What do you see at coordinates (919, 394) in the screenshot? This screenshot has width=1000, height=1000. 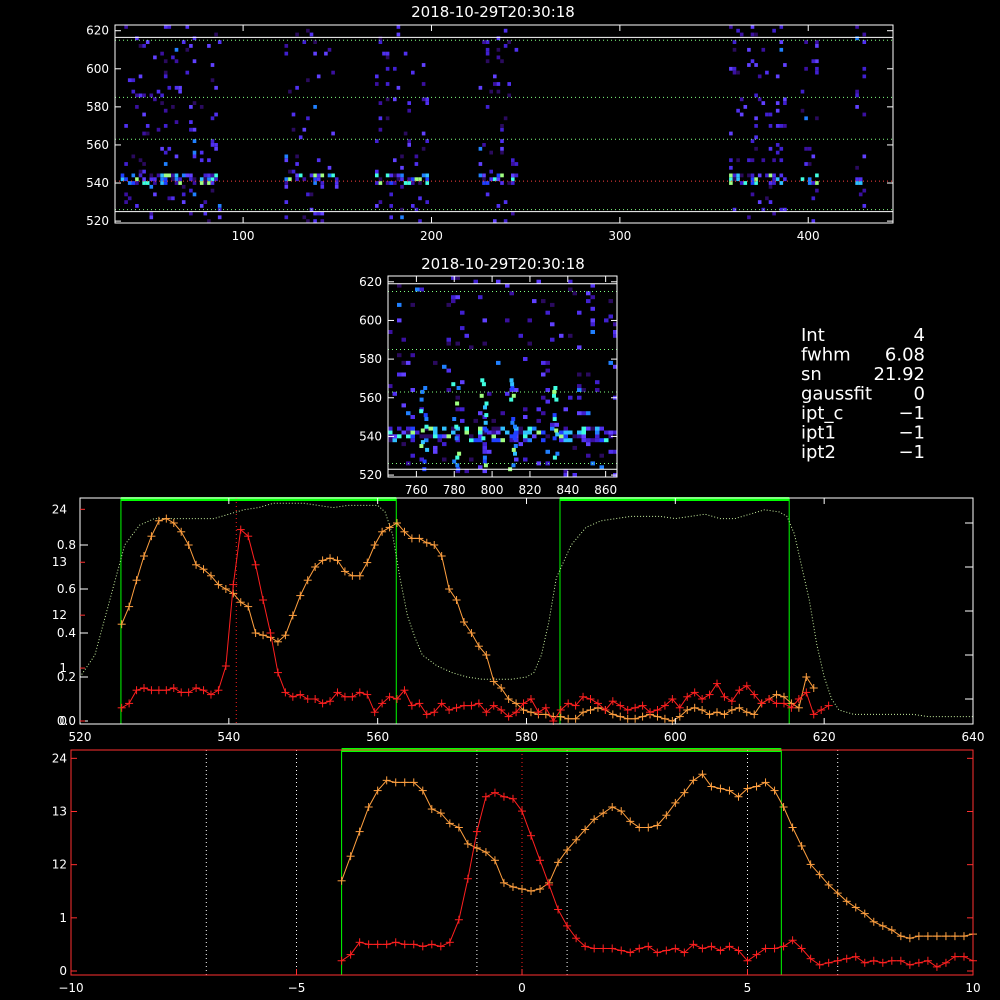 I see `info-value: 0` at bounding box center [919, 394].